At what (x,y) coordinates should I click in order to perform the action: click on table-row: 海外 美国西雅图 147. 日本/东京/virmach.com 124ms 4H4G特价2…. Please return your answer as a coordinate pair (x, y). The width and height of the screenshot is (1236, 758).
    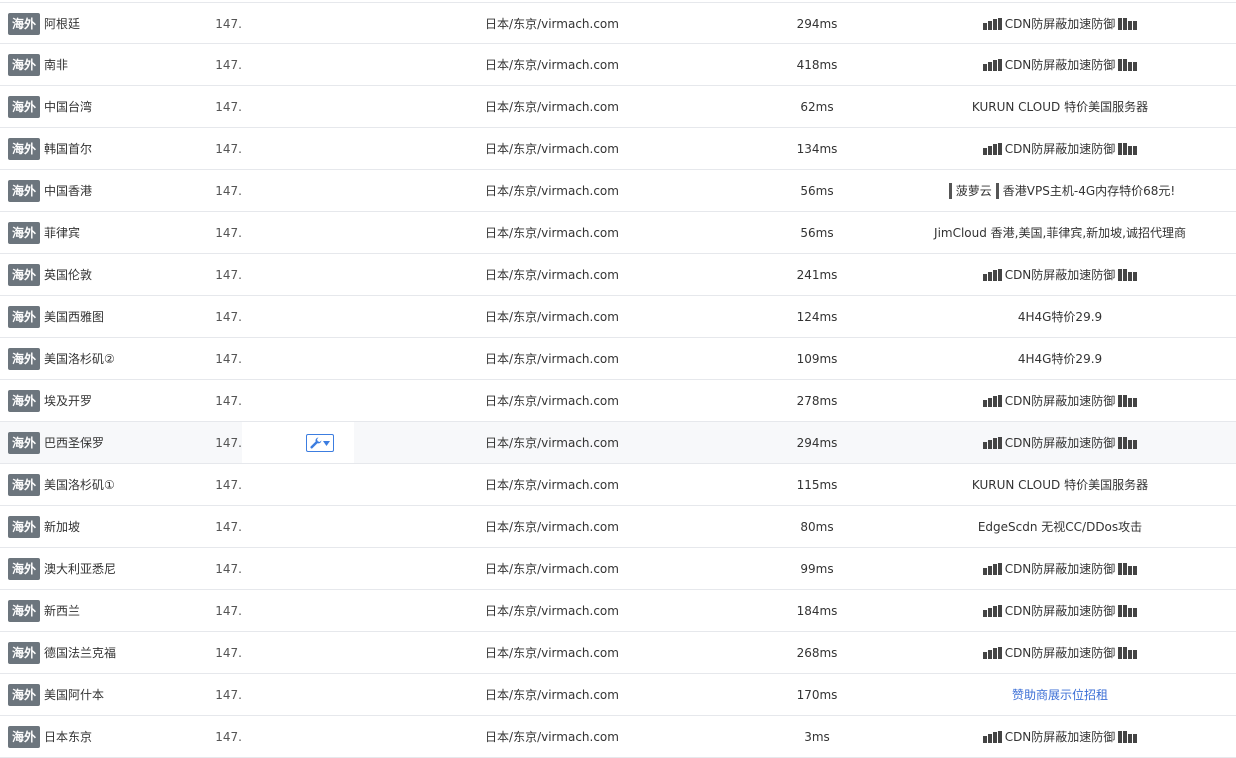
    Looking at the image, I should click on (618, 317).